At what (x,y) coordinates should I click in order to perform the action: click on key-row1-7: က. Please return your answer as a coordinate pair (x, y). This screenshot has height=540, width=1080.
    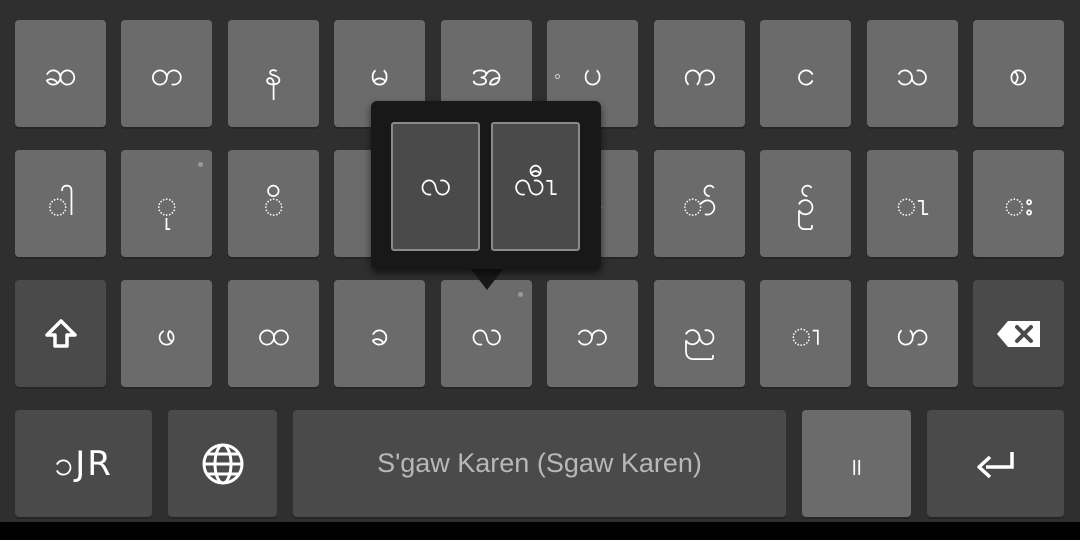
    Looking at the image, I should click on (699, 73).